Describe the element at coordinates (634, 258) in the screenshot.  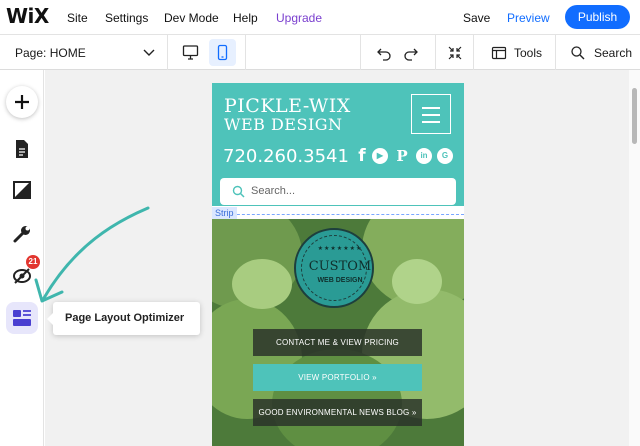
I see `canvas-scrollbar` at that location.